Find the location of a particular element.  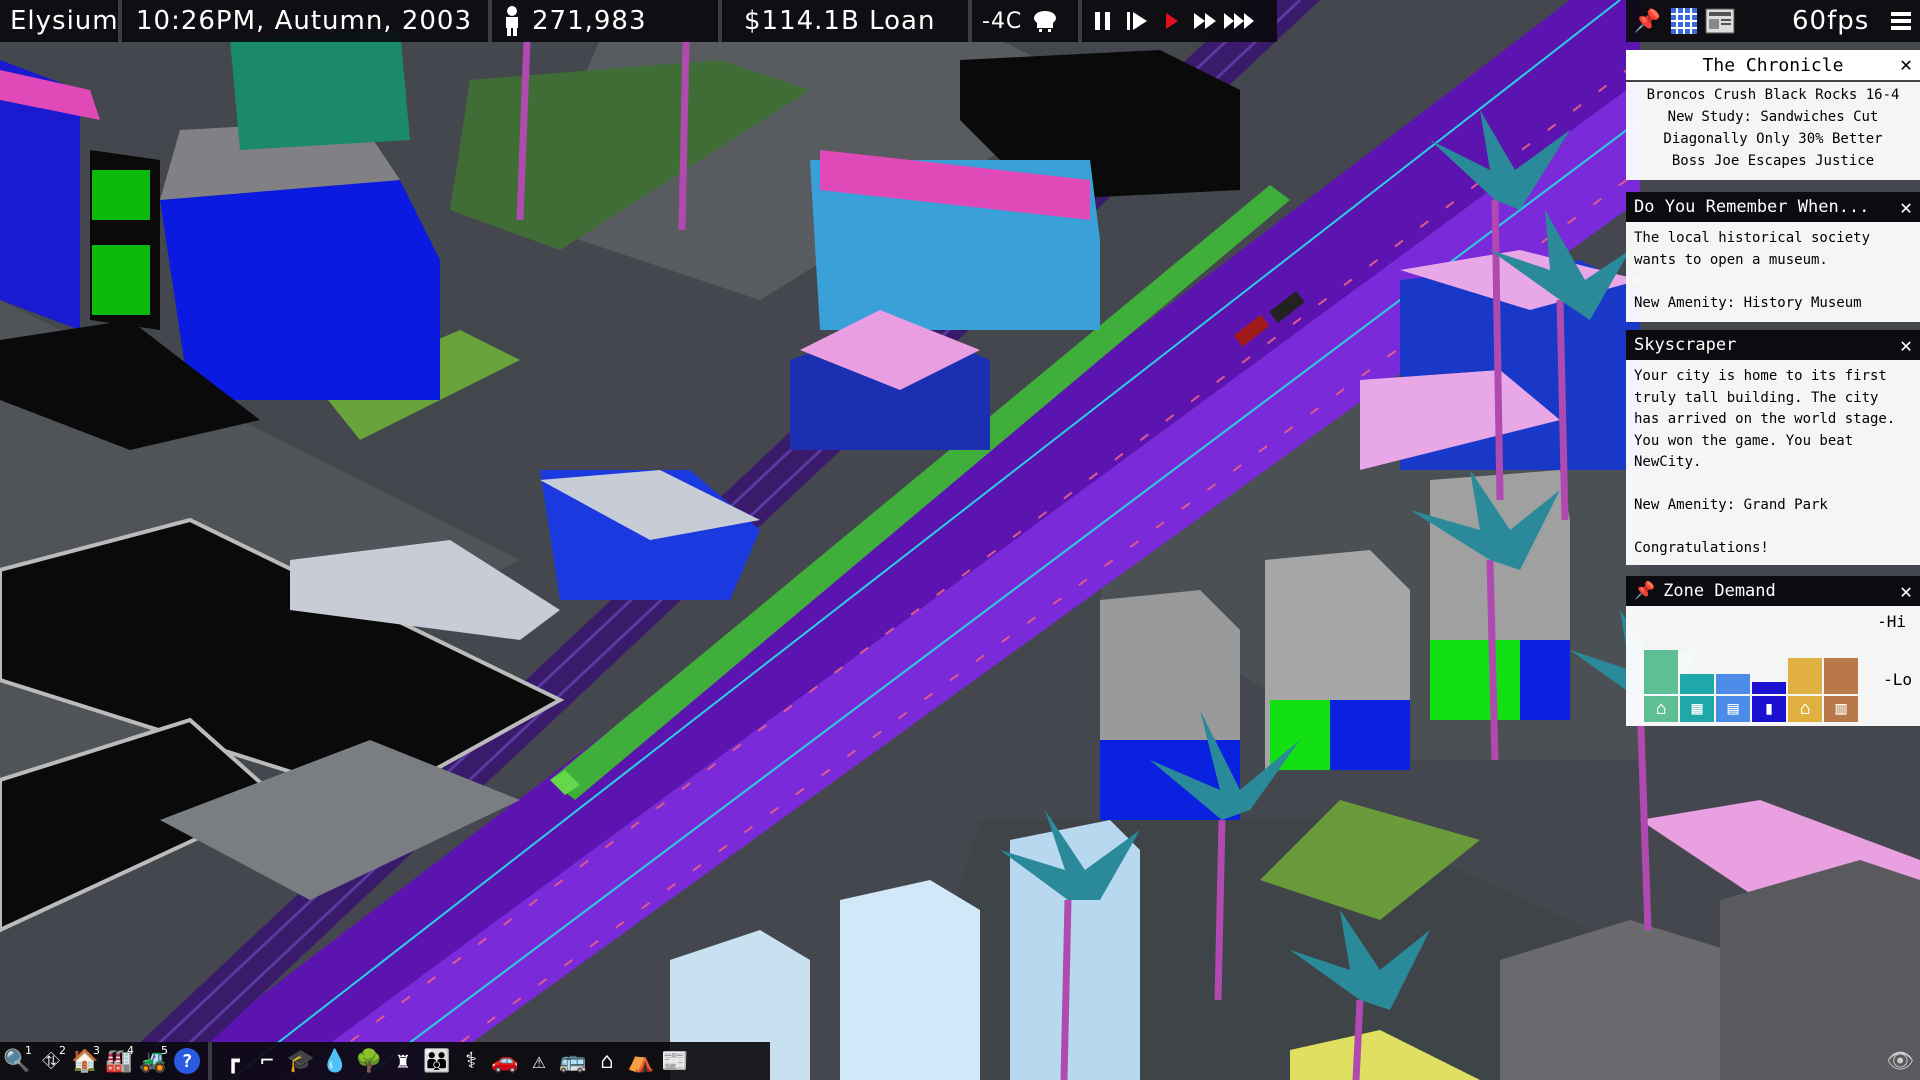

zone-industrial-icon: 🏭 4 is located at coordinates (119, 1061).